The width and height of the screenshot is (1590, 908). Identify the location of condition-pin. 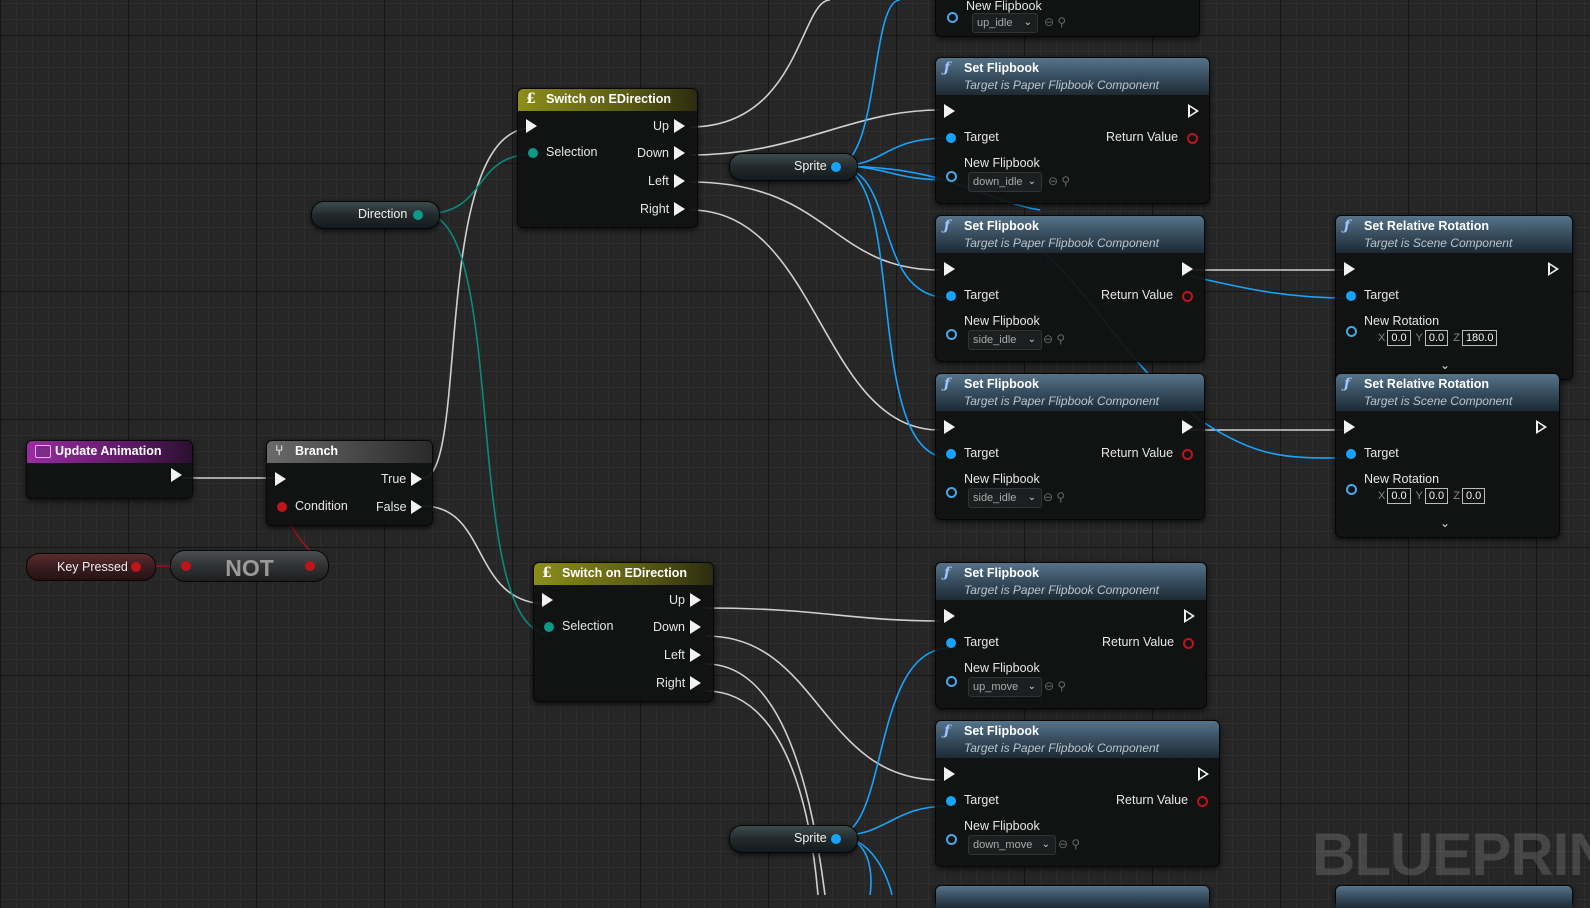
(282, 507).